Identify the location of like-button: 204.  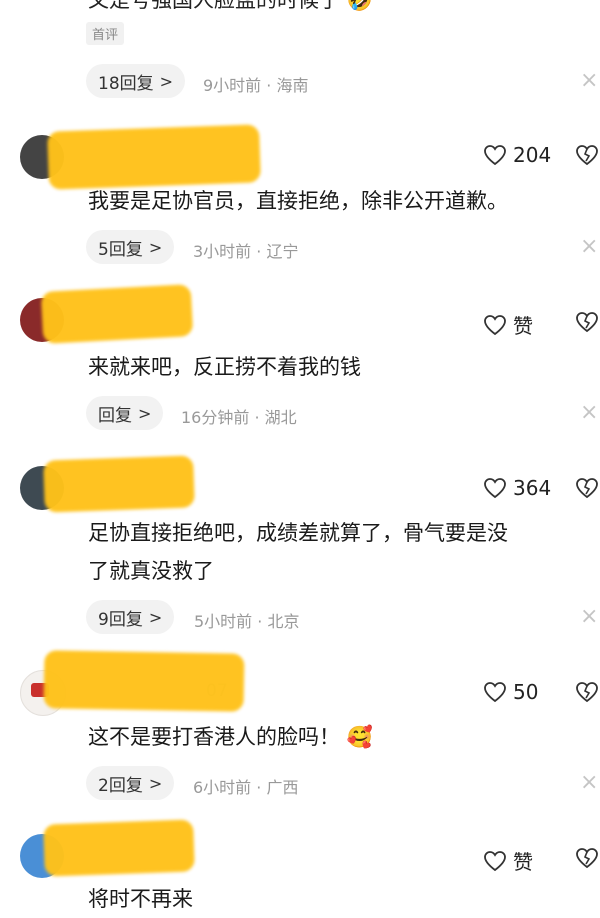
(517, 155).